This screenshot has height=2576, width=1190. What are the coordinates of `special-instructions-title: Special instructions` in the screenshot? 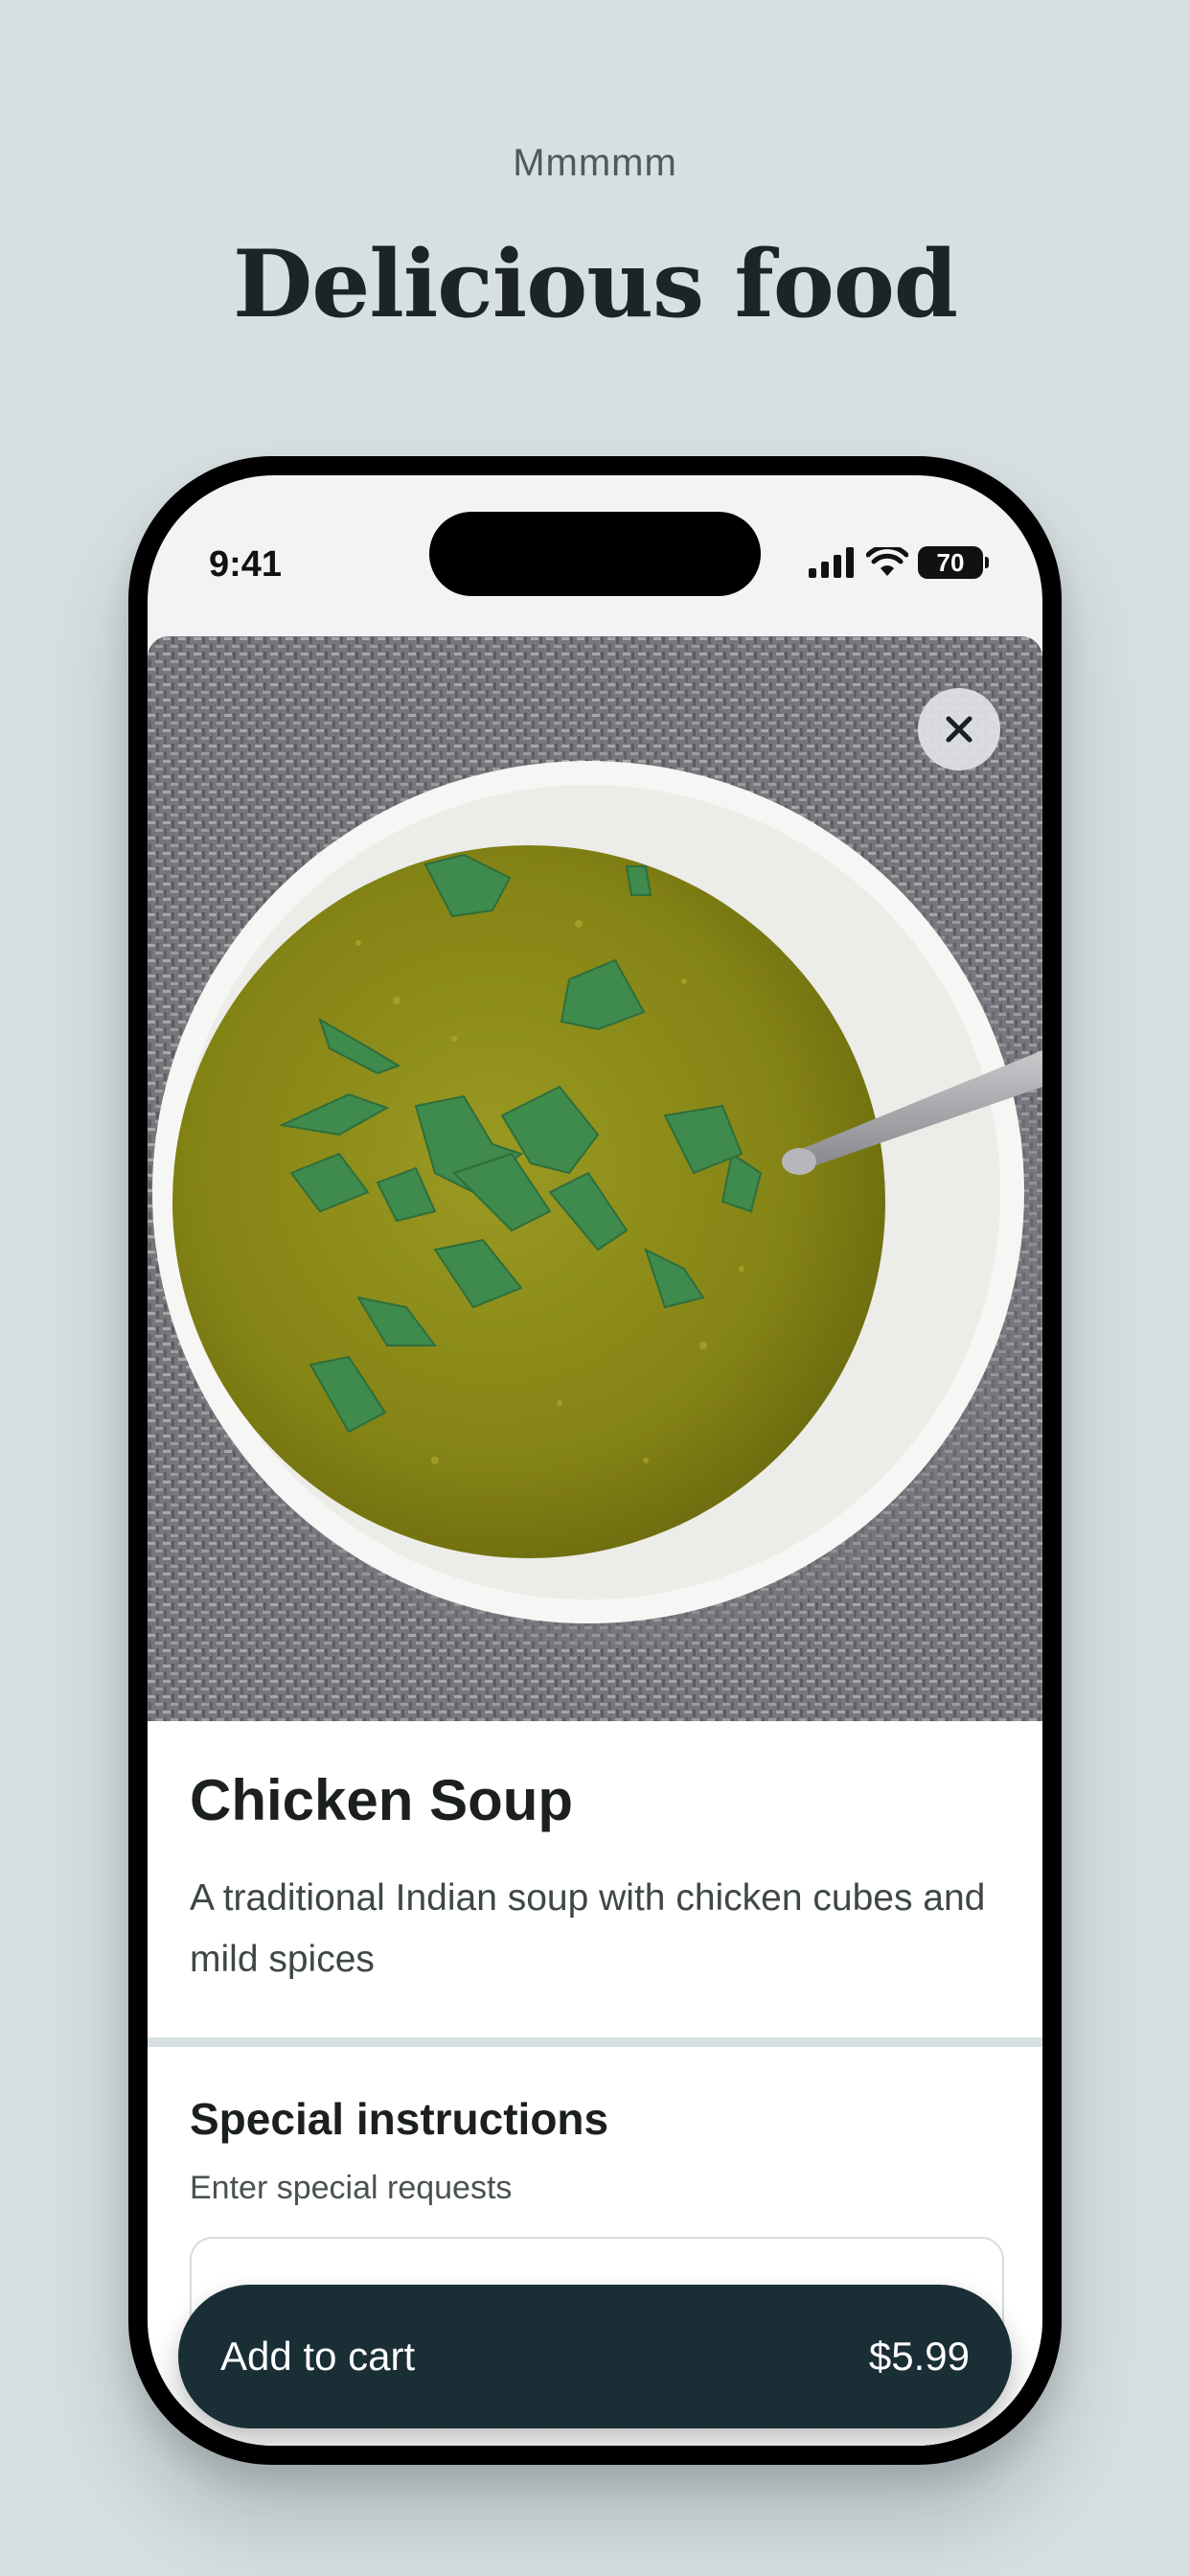 It's located at (399, 2119).